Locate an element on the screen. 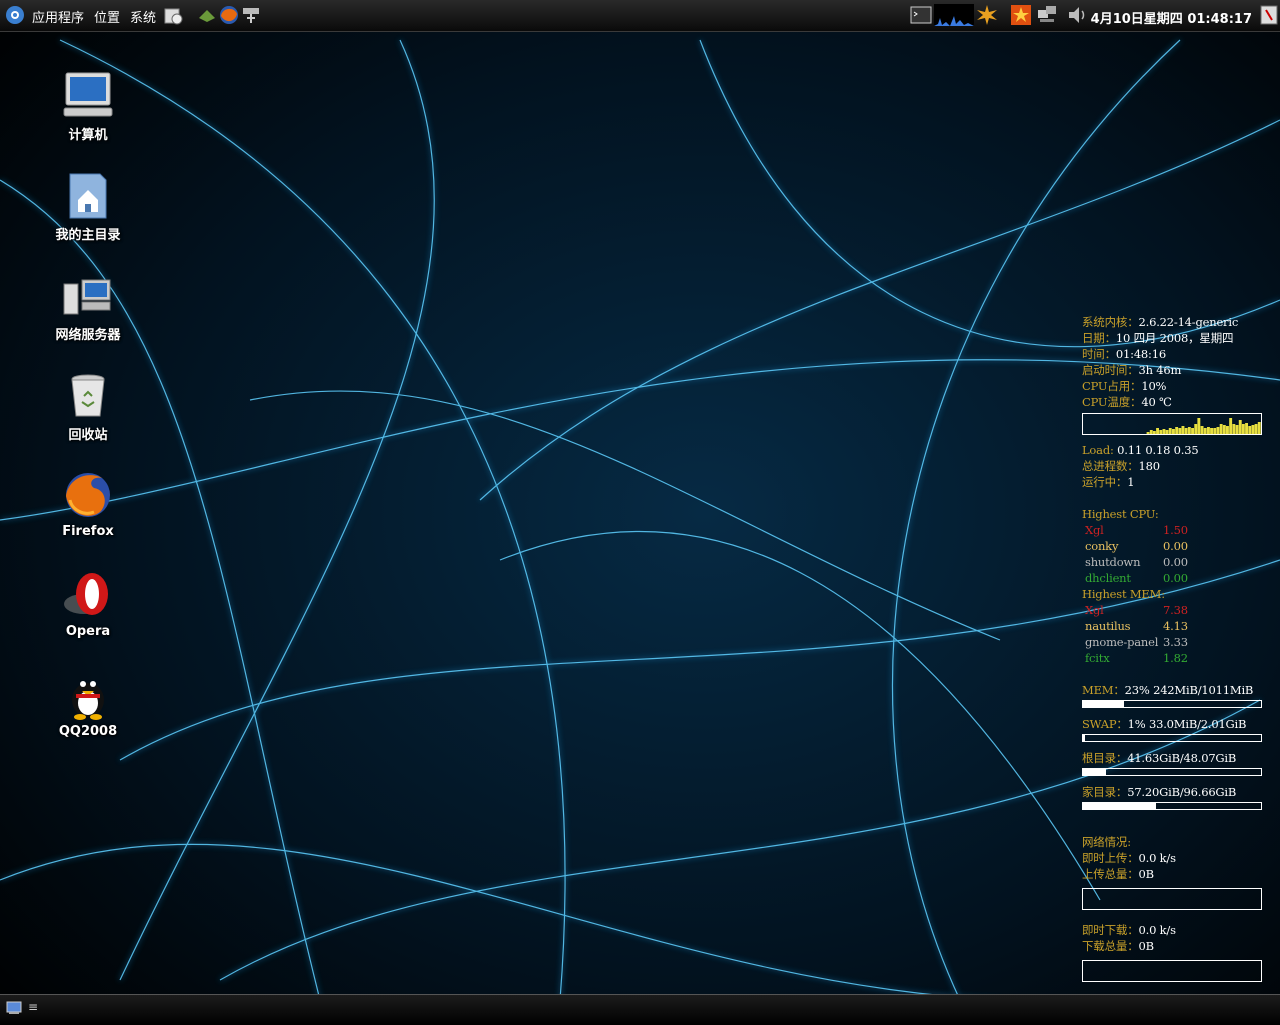 This screenshot has width=1280, height=1025. conky-mem-value: 23% 242MiB/1011MiB is located at coordinates (1189, 690).